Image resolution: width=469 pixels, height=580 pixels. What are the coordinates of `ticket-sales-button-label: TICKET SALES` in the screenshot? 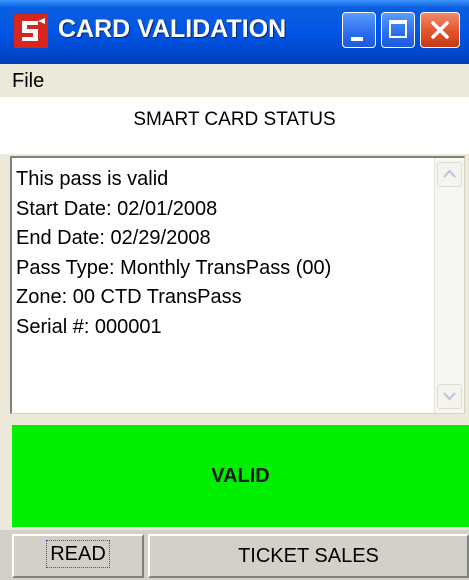 It's located at (308, 556).